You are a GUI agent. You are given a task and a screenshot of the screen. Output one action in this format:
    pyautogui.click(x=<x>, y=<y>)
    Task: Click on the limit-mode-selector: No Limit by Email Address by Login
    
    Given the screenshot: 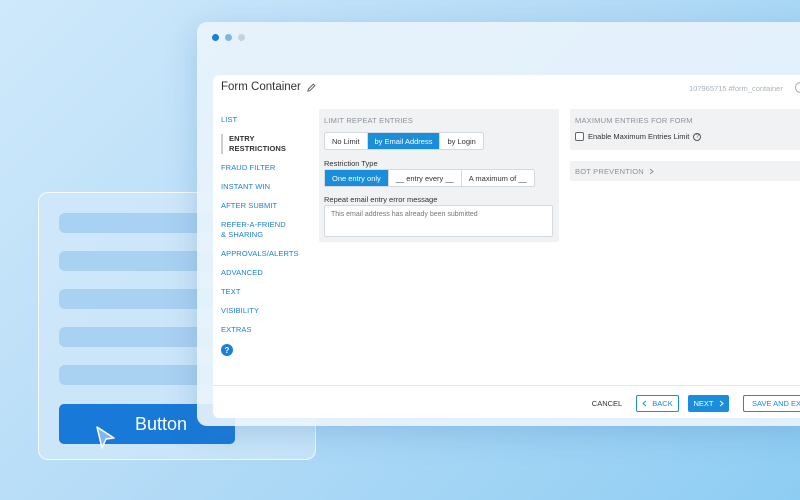 What is the action you would take?
    pyautogui.click(x=404, y=141)
    